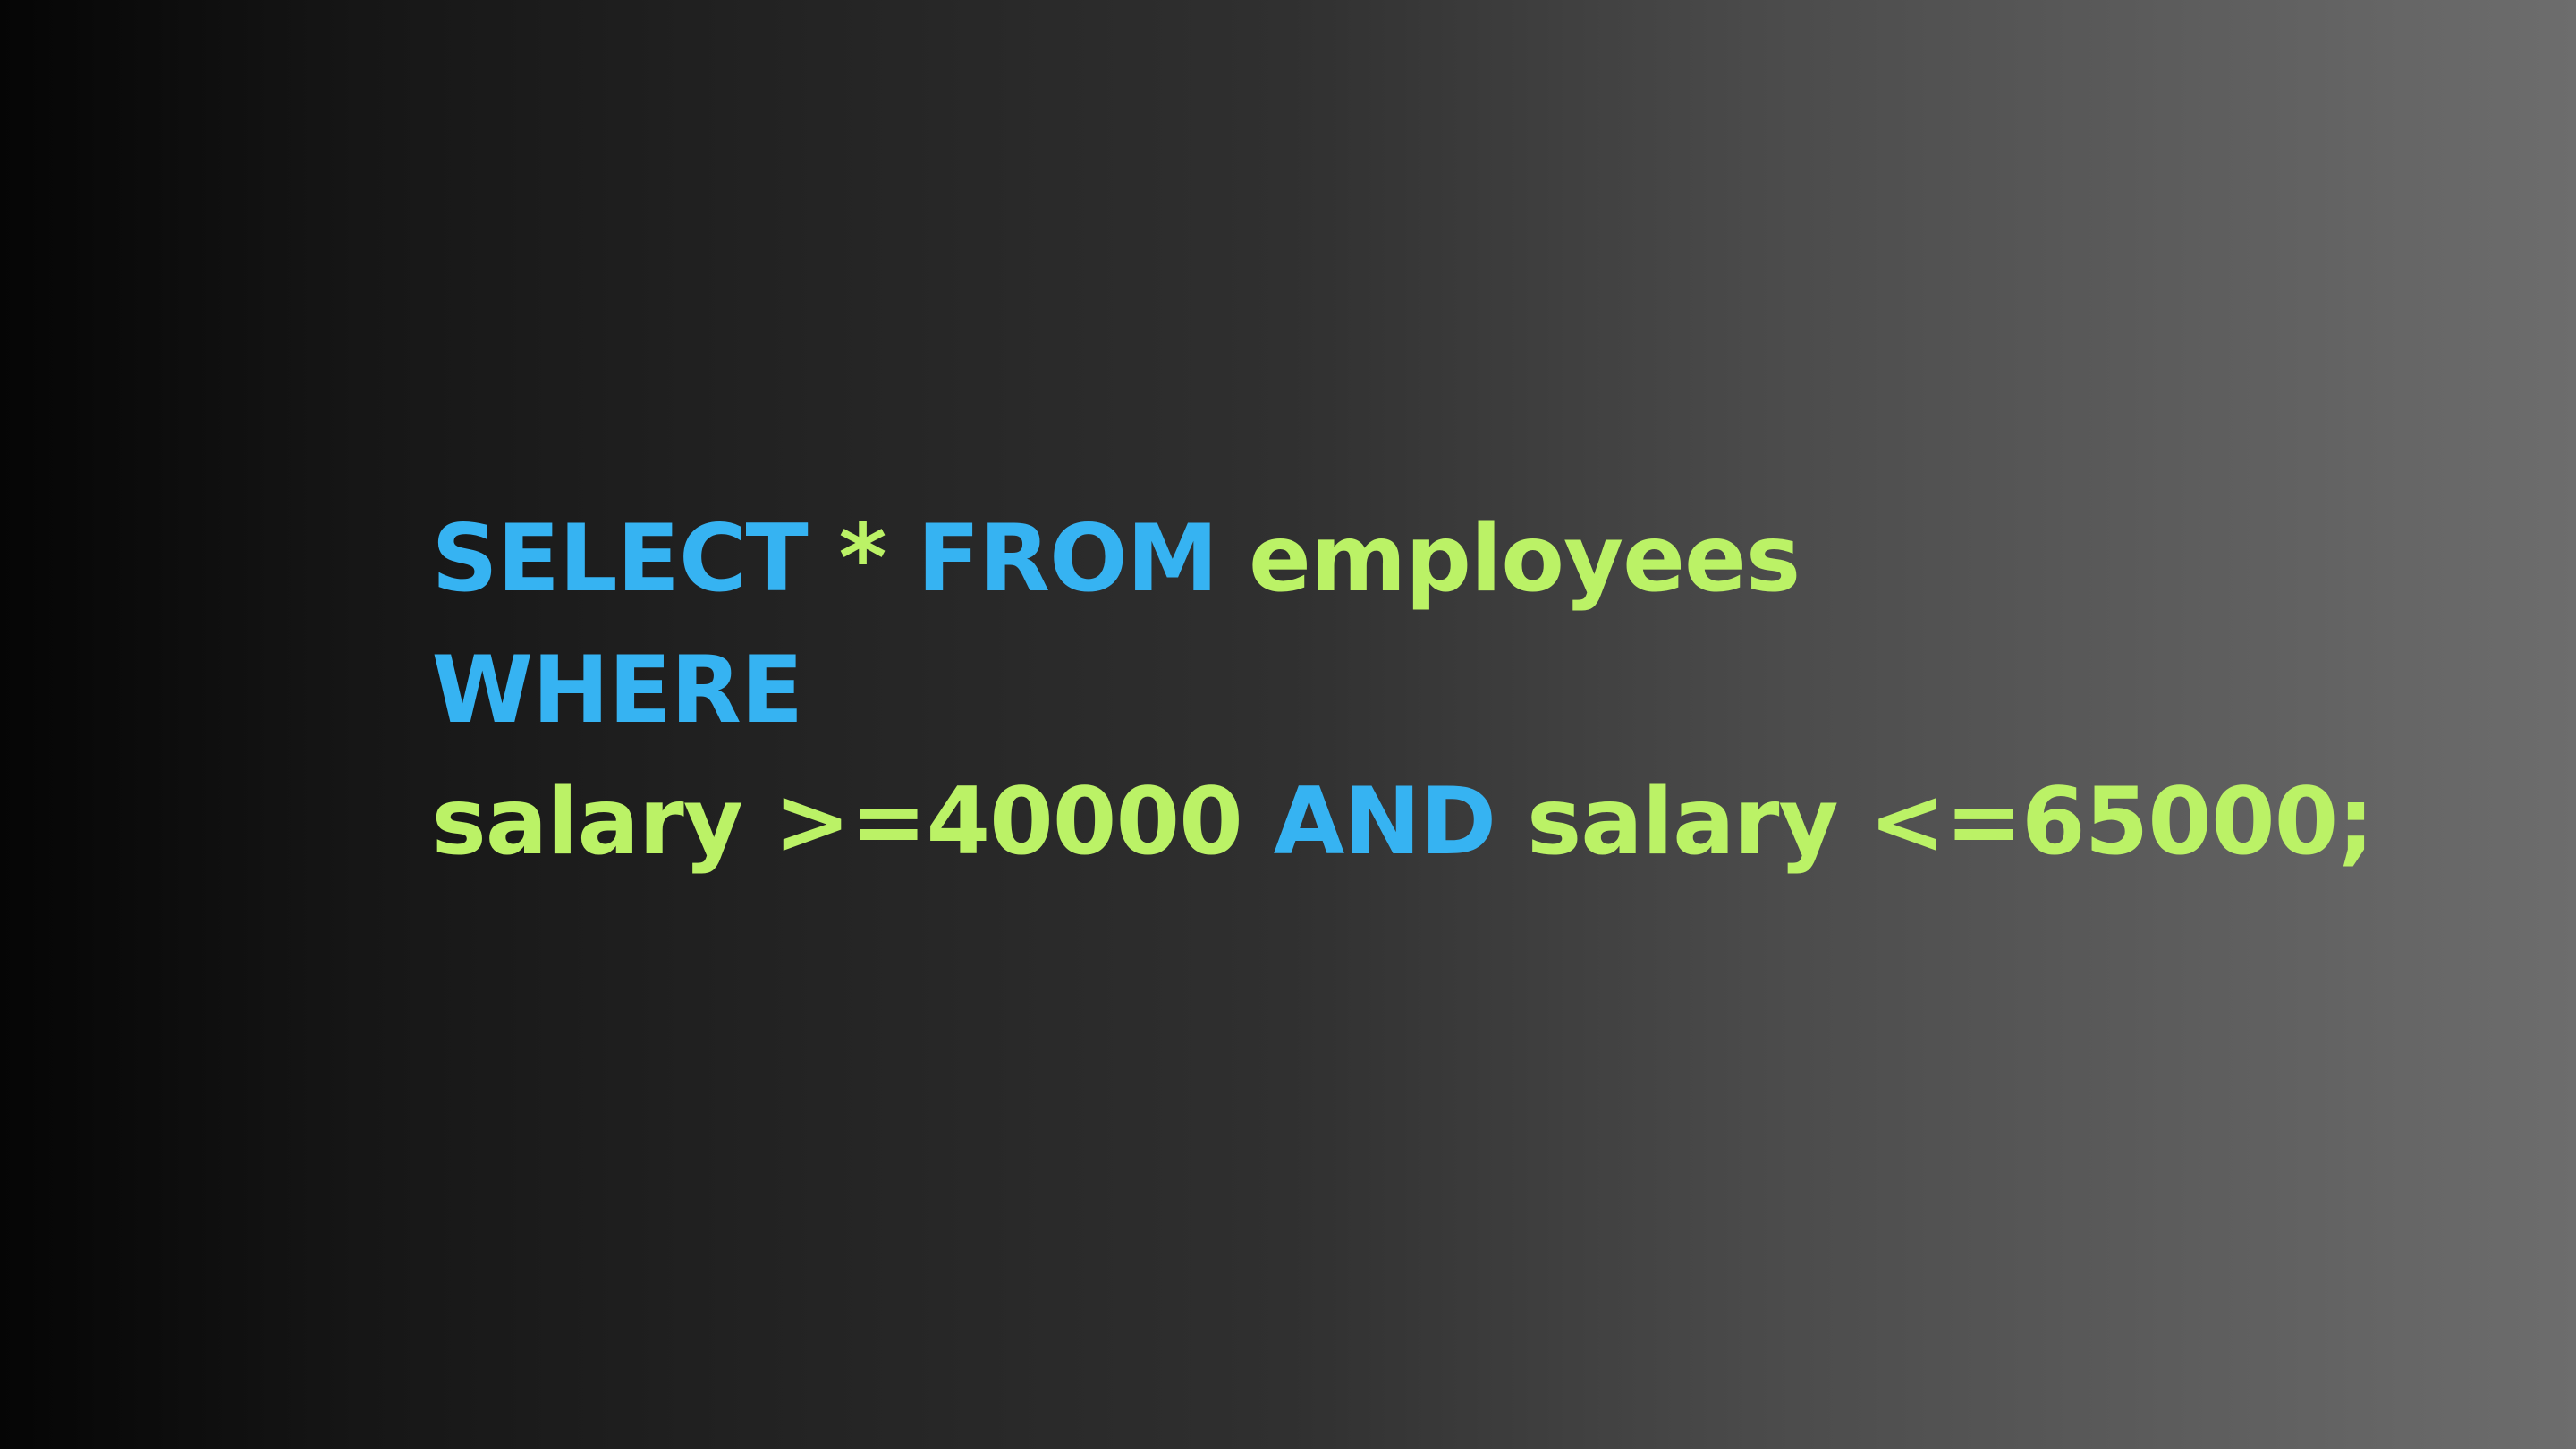 This screenshot has height=1449, width=2576. Describe the element at coordinates (619, 559) in the screenshot. I see `keyword-select: SELECT` at that location.